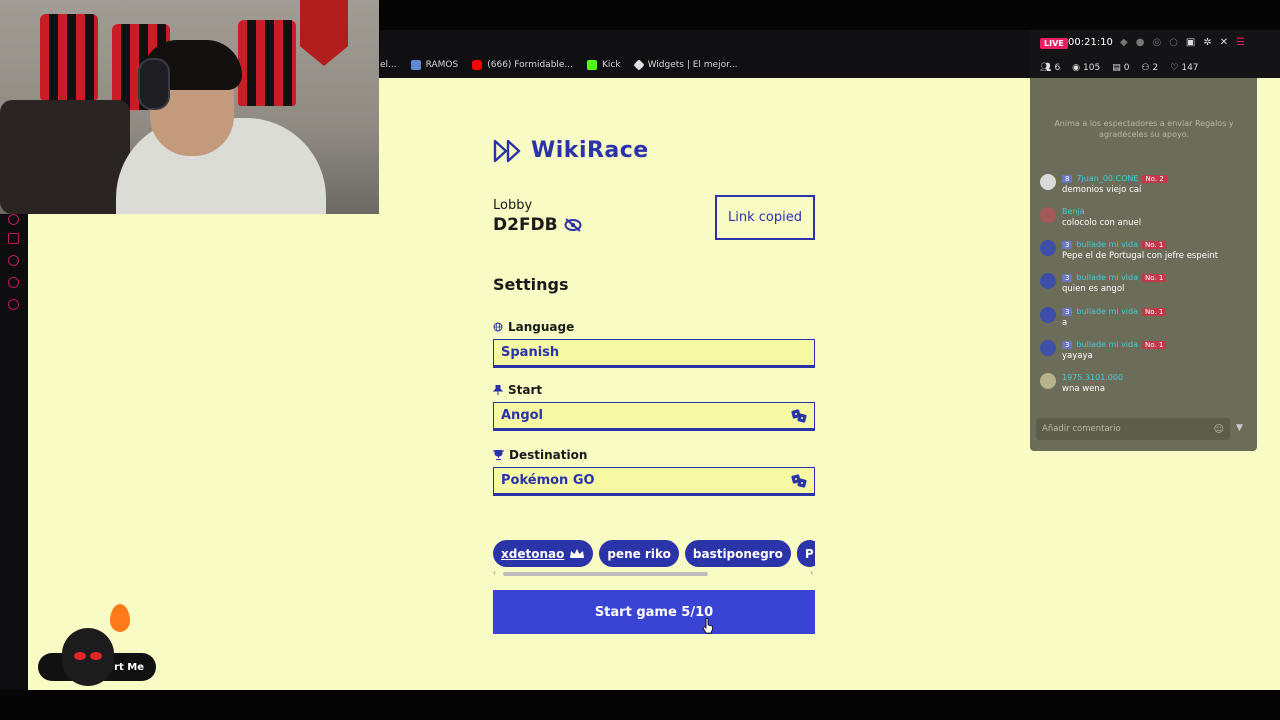 The height and width of the screenshot is (720, 1280). What do you see at coordinates (1116, 68) in the screenshot?
I see `gift-icon: ▤` at bounding box center [1116, 68].